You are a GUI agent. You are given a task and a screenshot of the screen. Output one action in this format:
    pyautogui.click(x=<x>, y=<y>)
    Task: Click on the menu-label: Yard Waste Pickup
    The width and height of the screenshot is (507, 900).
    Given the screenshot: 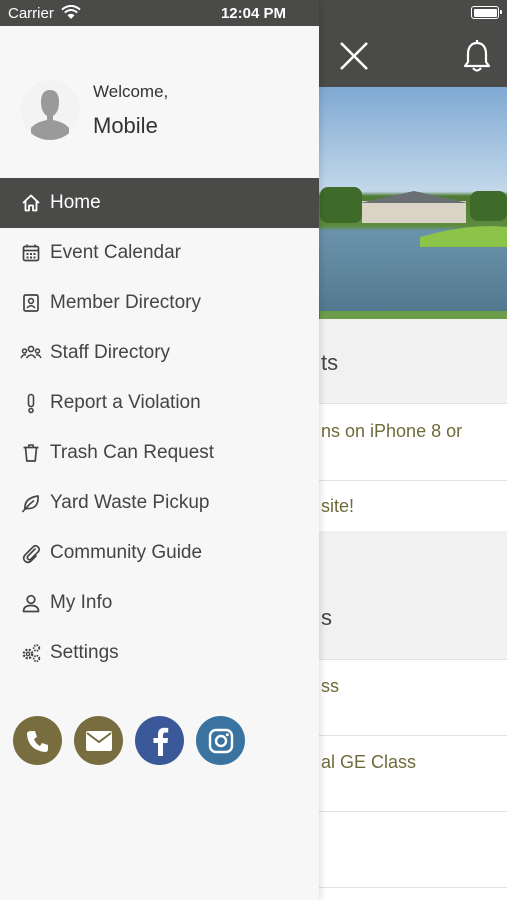 What is the action you would take?
    pyautogui.click(x=130, y=502)
    